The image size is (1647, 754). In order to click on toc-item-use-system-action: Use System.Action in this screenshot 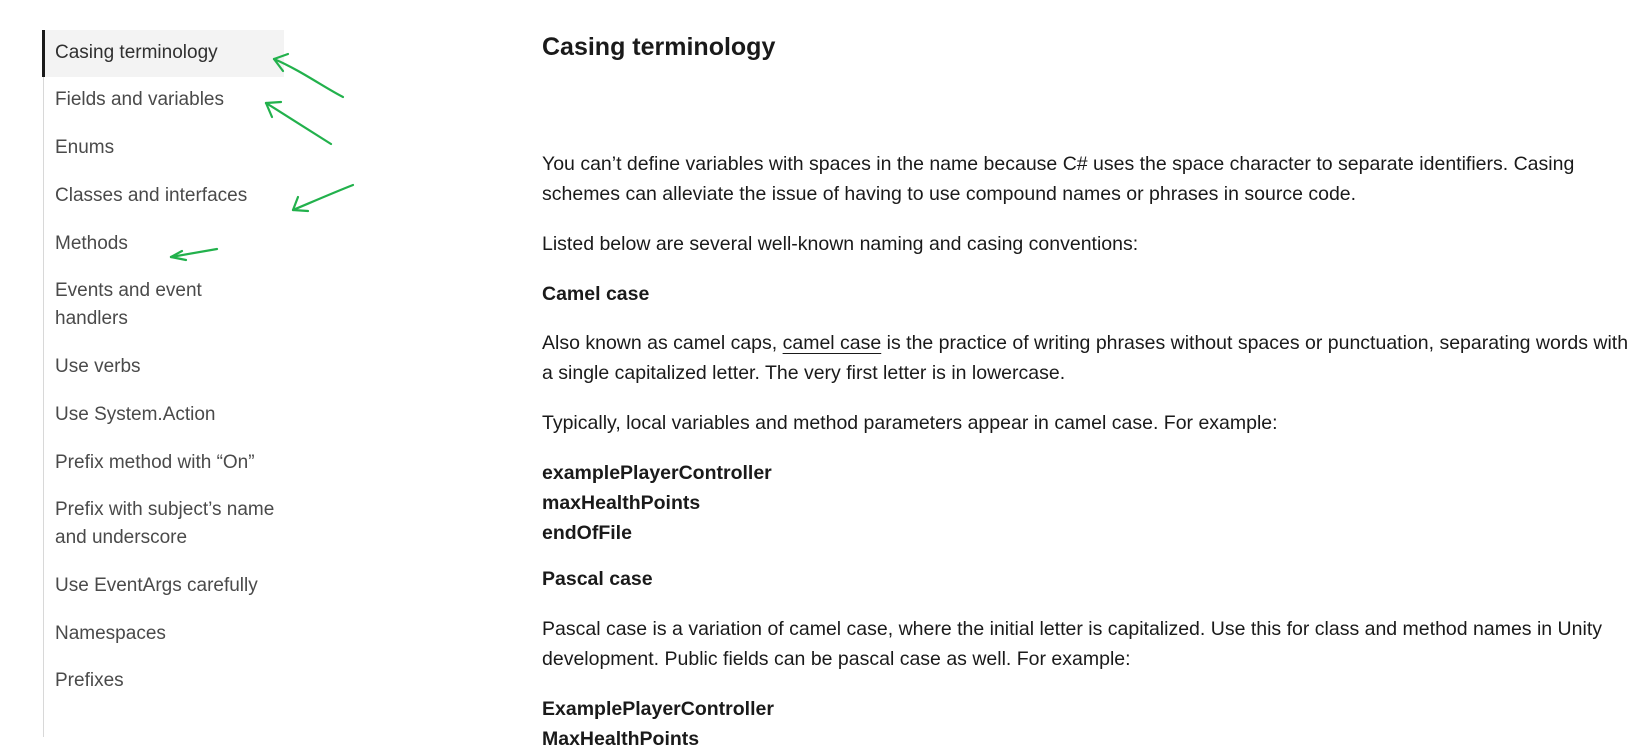, I will do `click(165, 415)`.